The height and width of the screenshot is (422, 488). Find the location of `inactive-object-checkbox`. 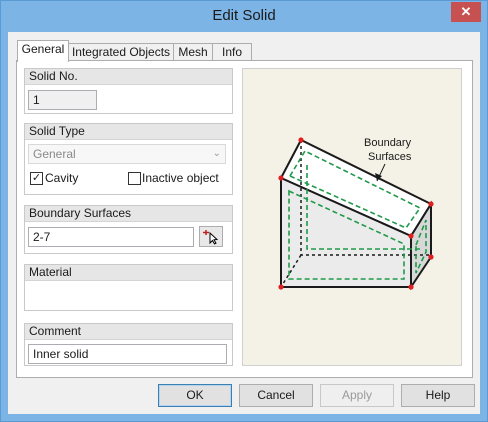

inactive-object-checkbox is located at coordinates (134, 178).